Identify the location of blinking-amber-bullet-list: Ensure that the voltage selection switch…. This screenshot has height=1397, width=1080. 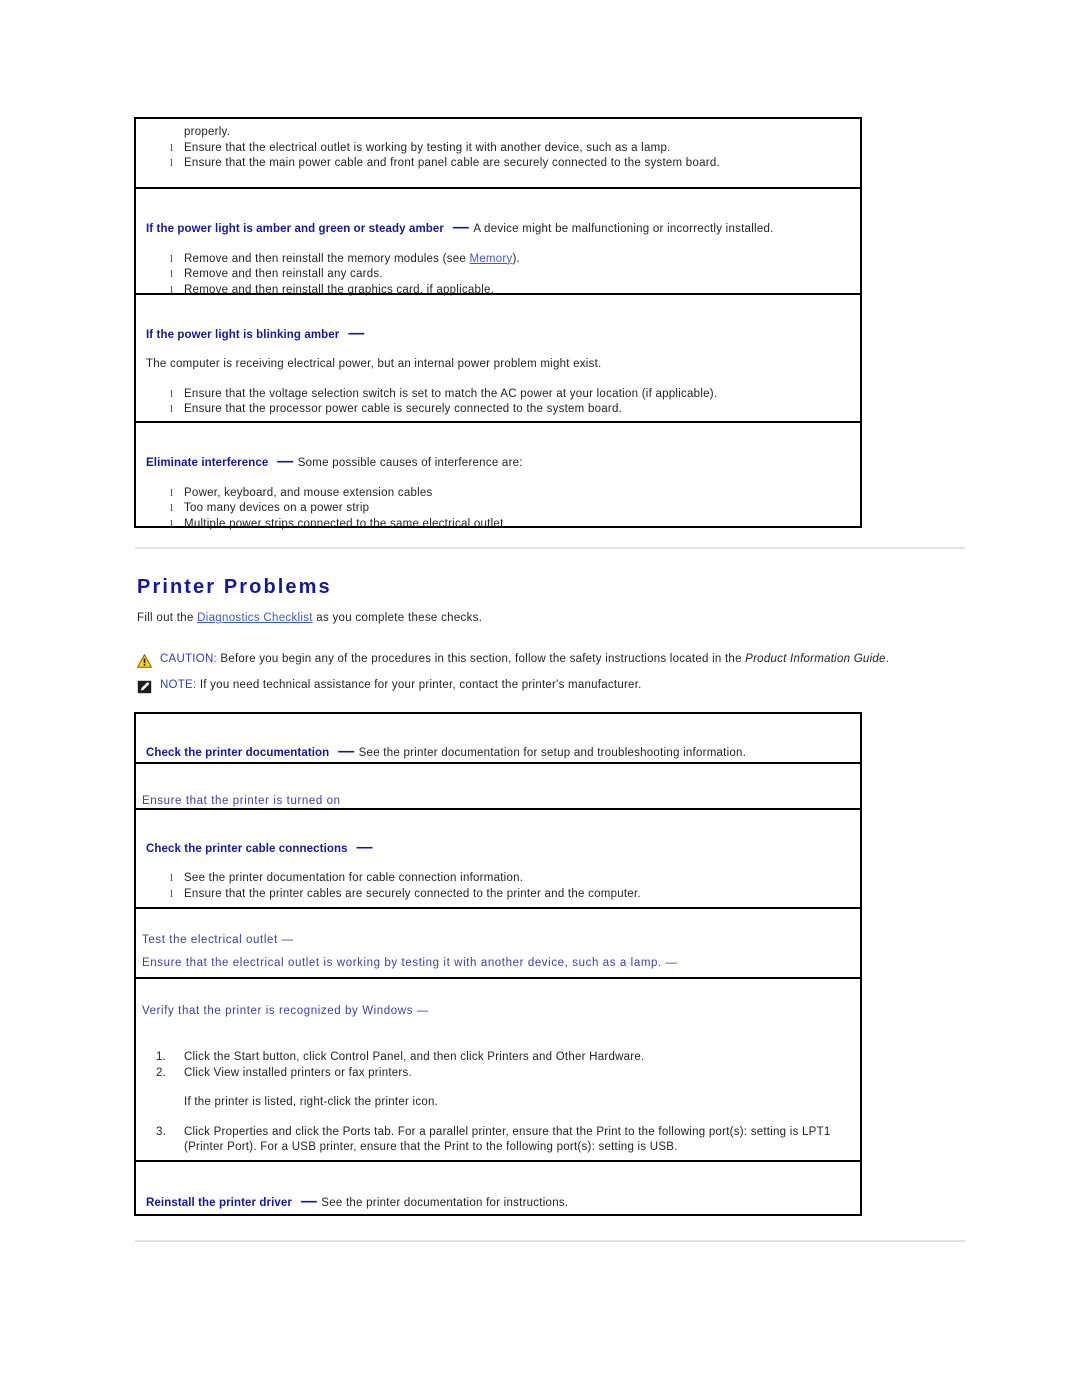
(498, 402).